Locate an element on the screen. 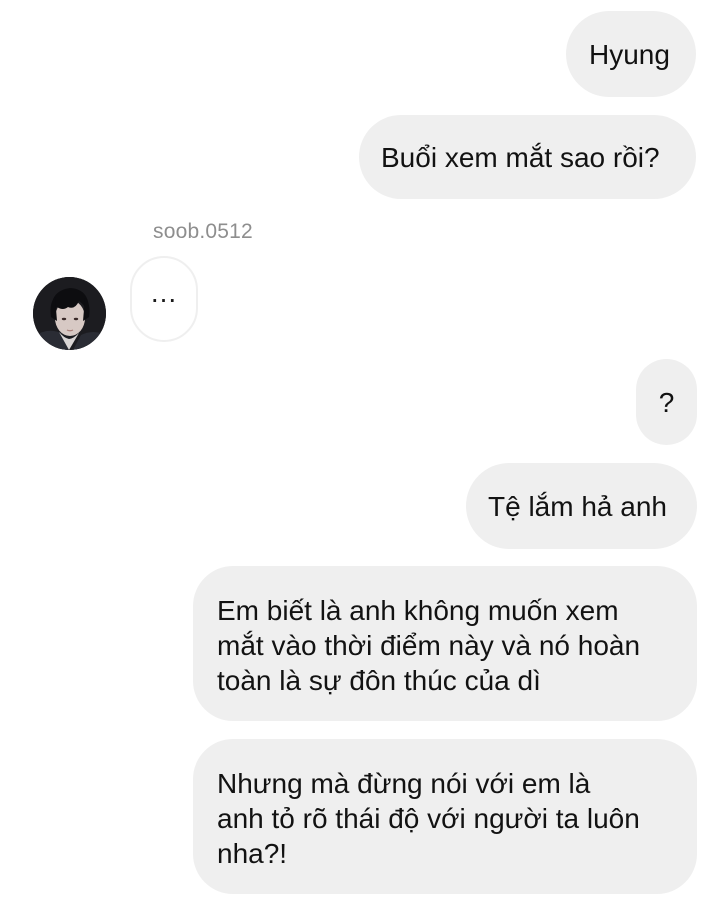 This screenshot has width=720, height=914. avatar is located at coordinates (69, 313).